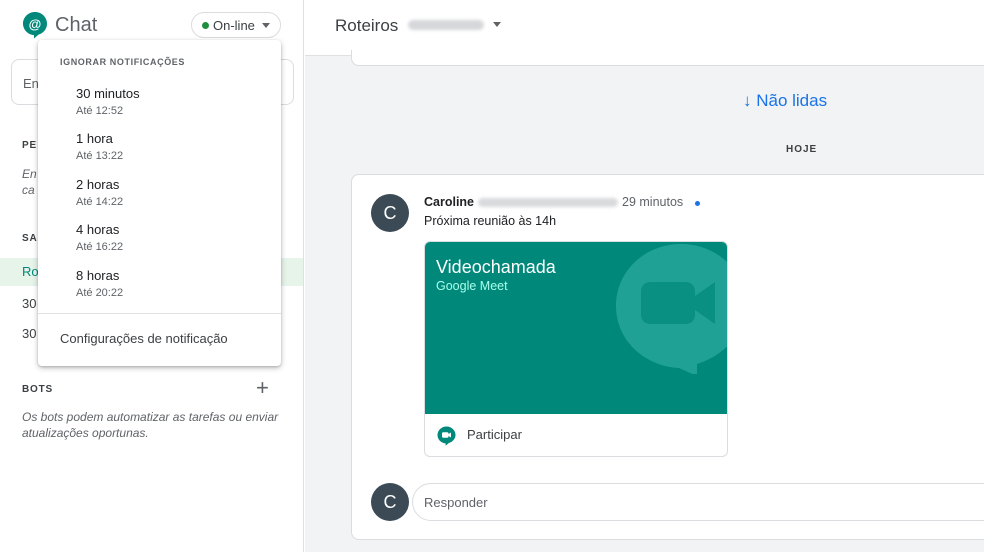  I want to click on sender-name: Caroline, so click(449, 202).